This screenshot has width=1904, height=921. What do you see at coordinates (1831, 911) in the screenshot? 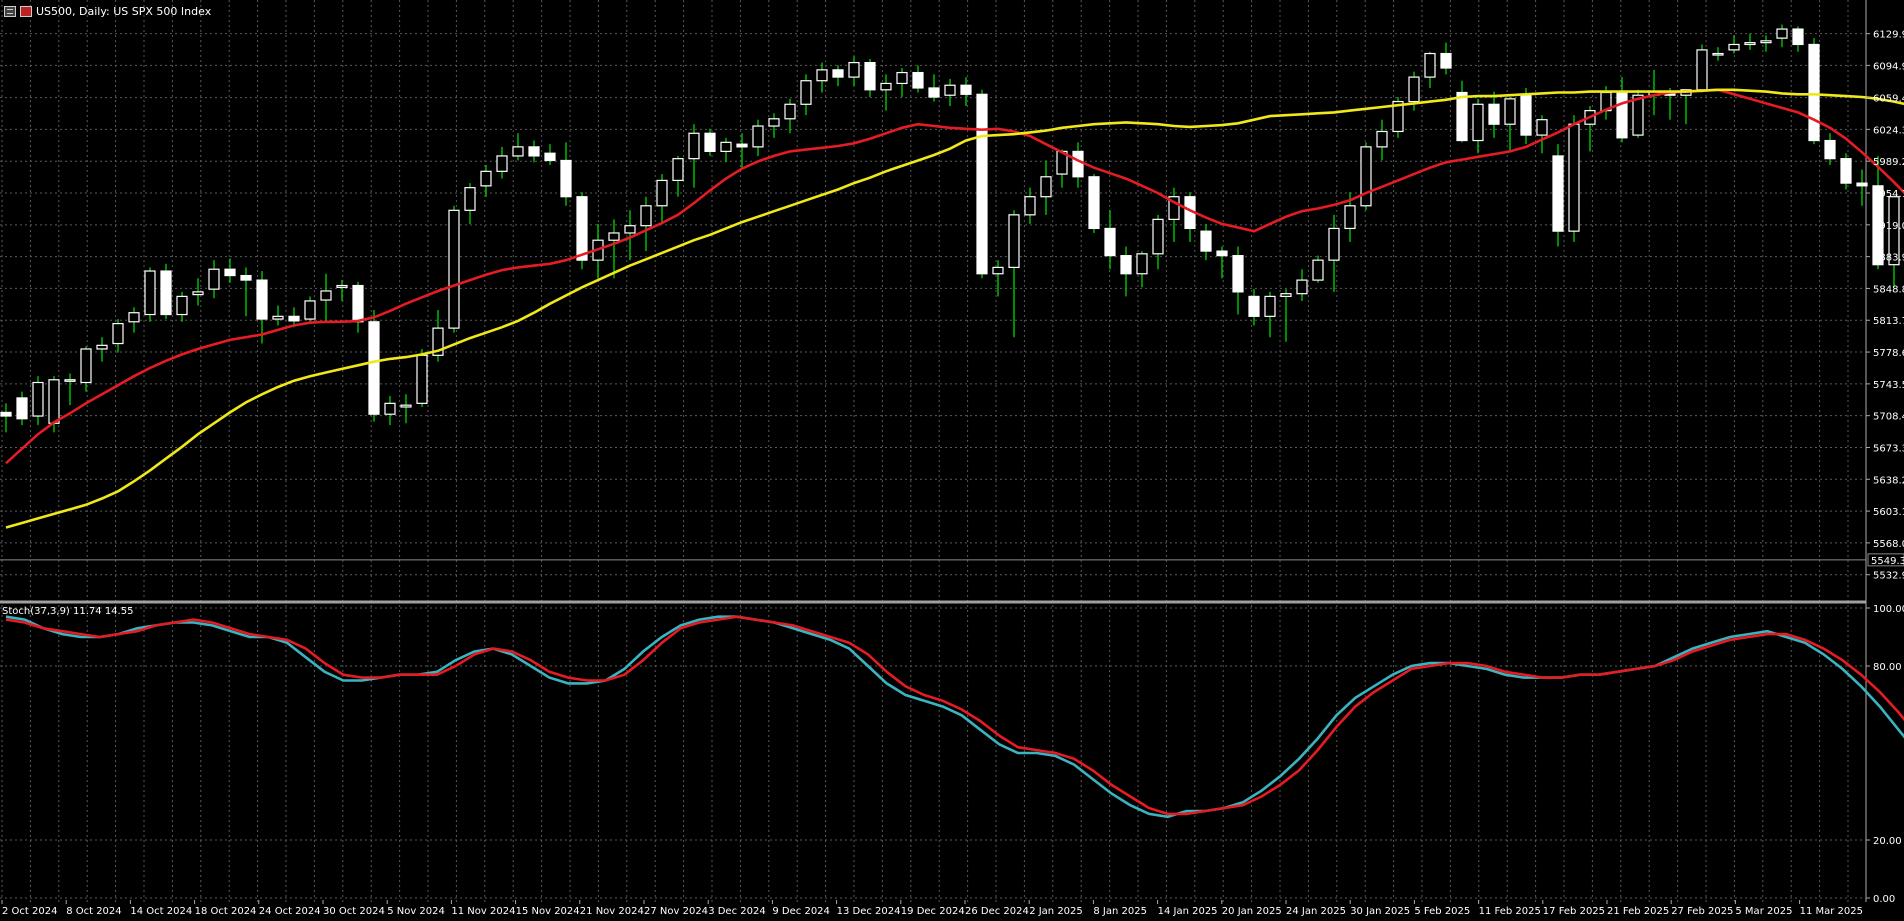
I see `time-tick-label: 11 Mar 2025` at bounding box center [1831, 911].